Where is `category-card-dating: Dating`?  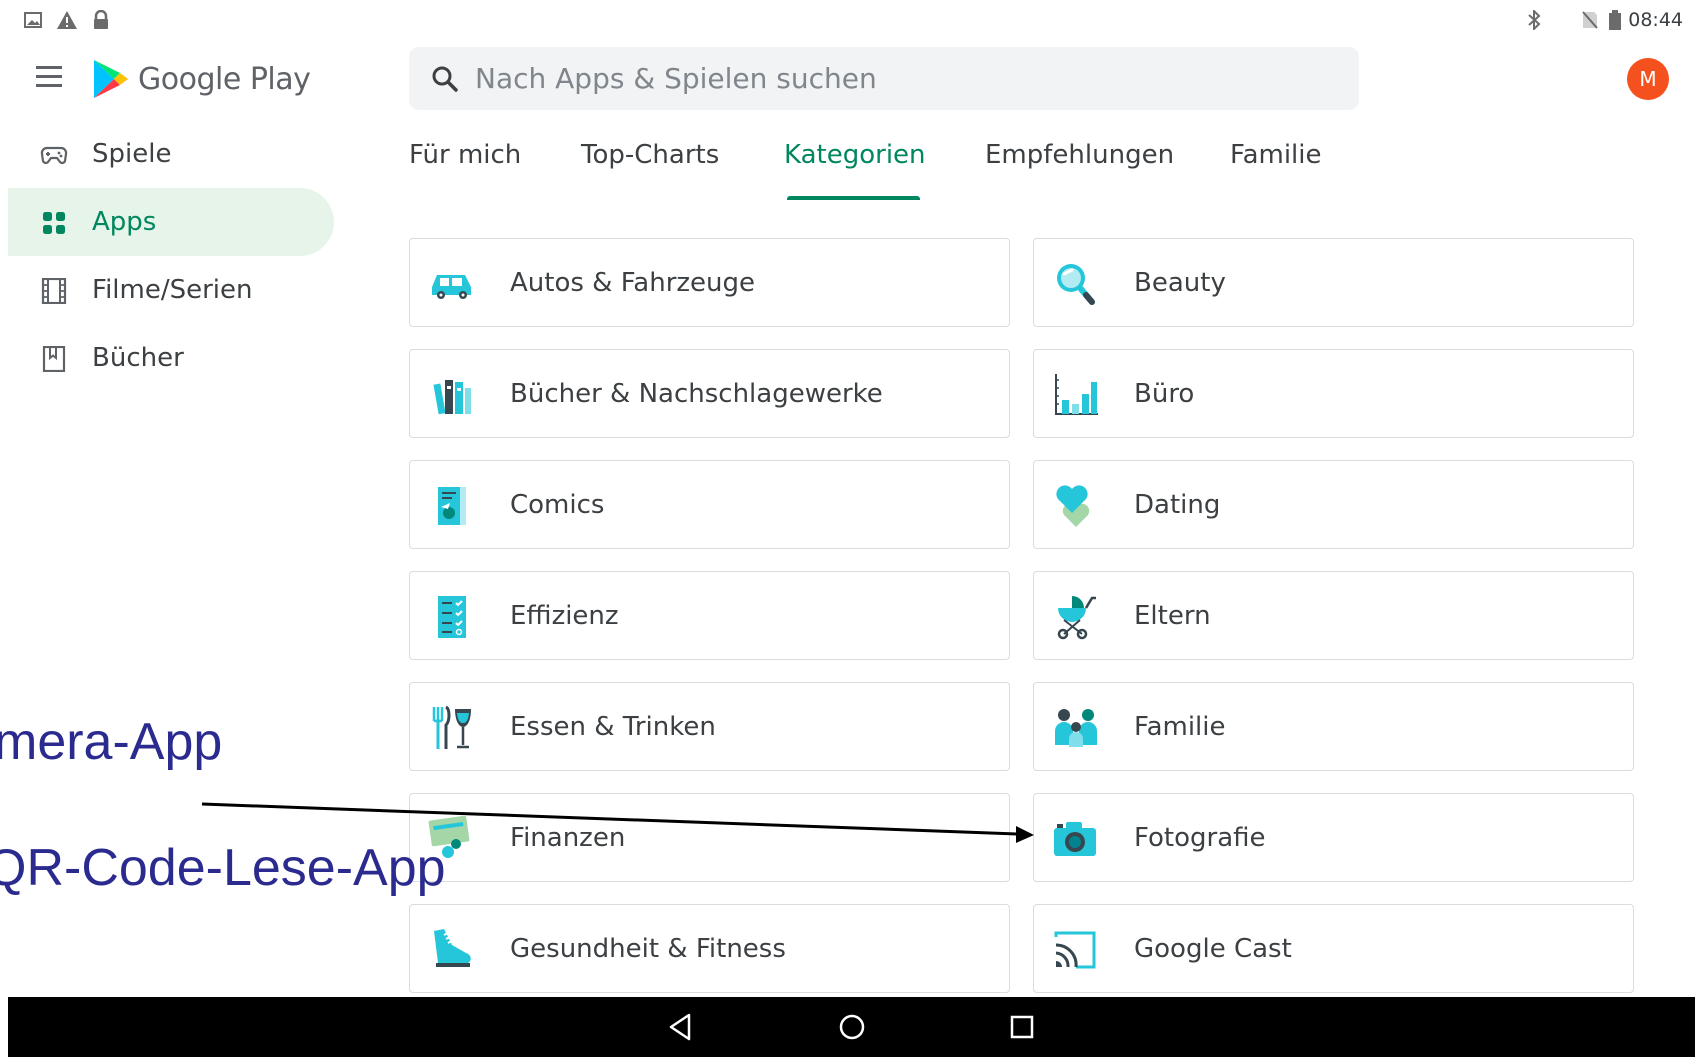 category-card-dating: Dating is located at coordinates (1333, 504).